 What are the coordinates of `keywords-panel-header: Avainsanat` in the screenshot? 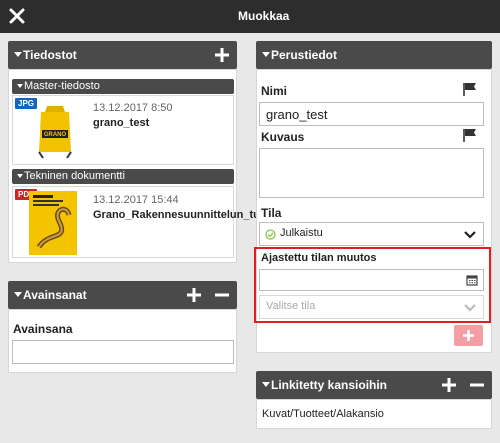 It's located at (122, 295).